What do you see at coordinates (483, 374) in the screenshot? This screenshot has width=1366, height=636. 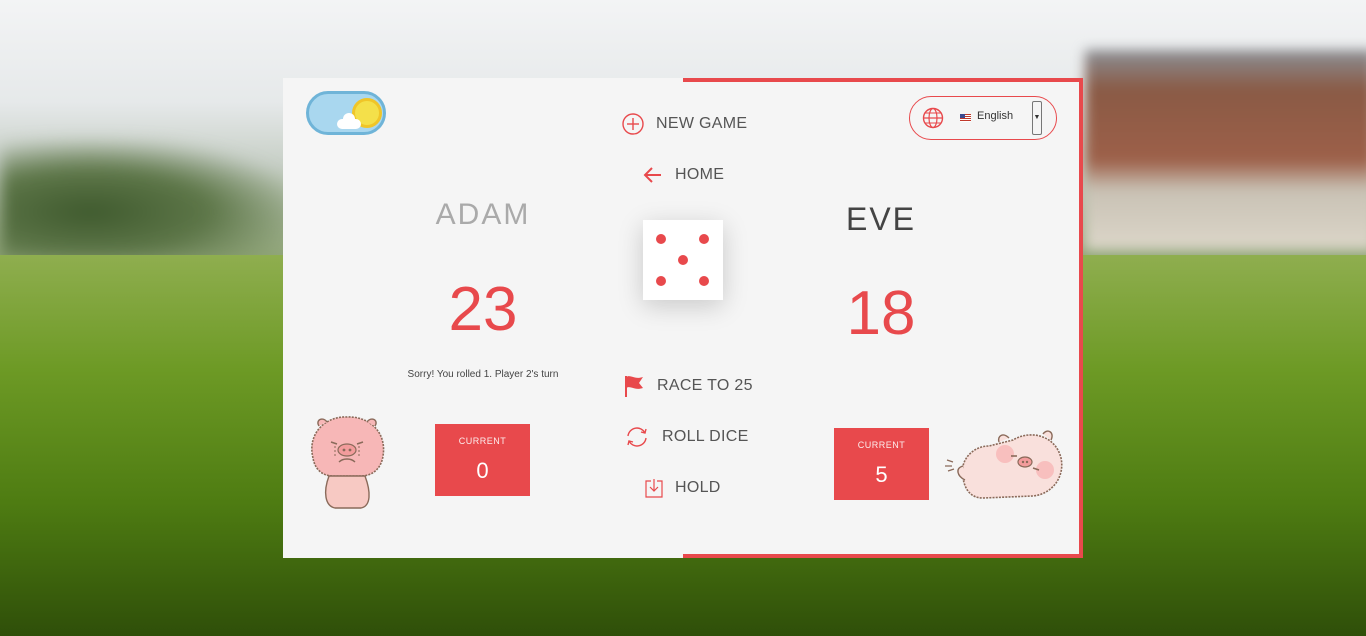 I see `status-message: Sorry! You rolled 1. Player 2's turn` at bounding box center [483, 374].